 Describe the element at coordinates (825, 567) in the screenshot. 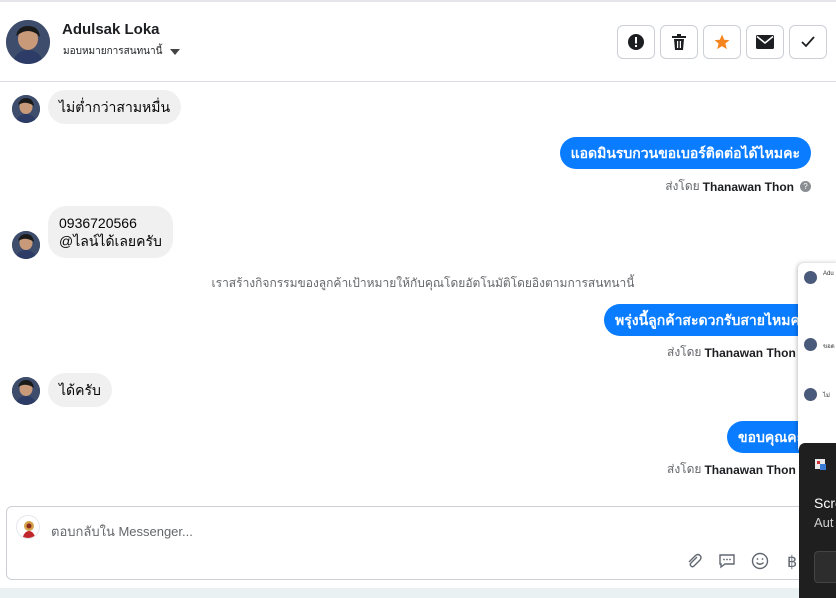

I see `toast-action-button` at that location.